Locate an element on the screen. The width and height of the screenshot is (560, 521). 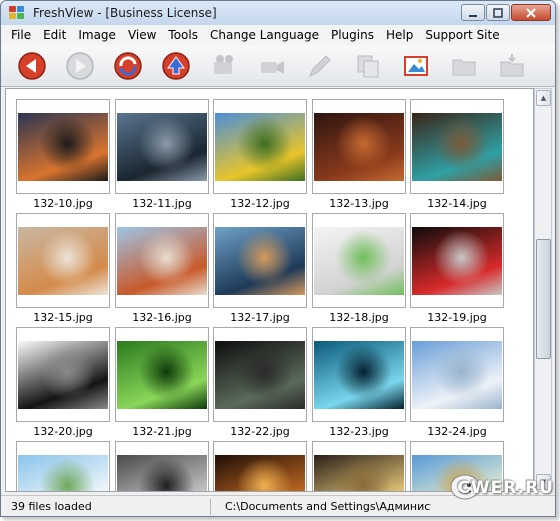
thumbnail-filename: 132-15.jpg is located at coordinates (63, 317).